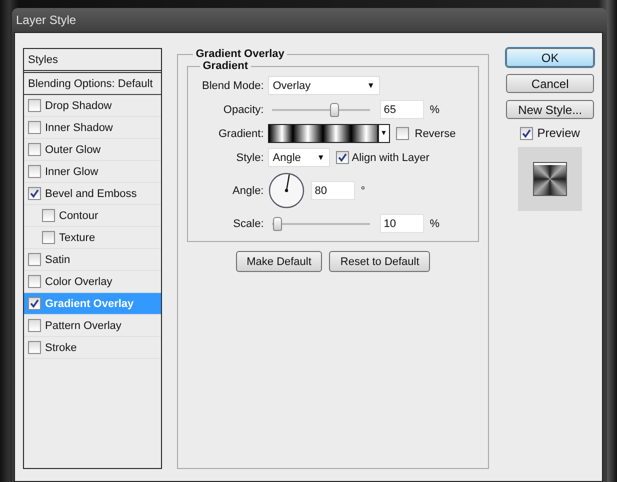  What do you see at coordinates (435, 134) in the screenshot?
I see `checkbox-label: Reverse` at bounding box center [435, 134].